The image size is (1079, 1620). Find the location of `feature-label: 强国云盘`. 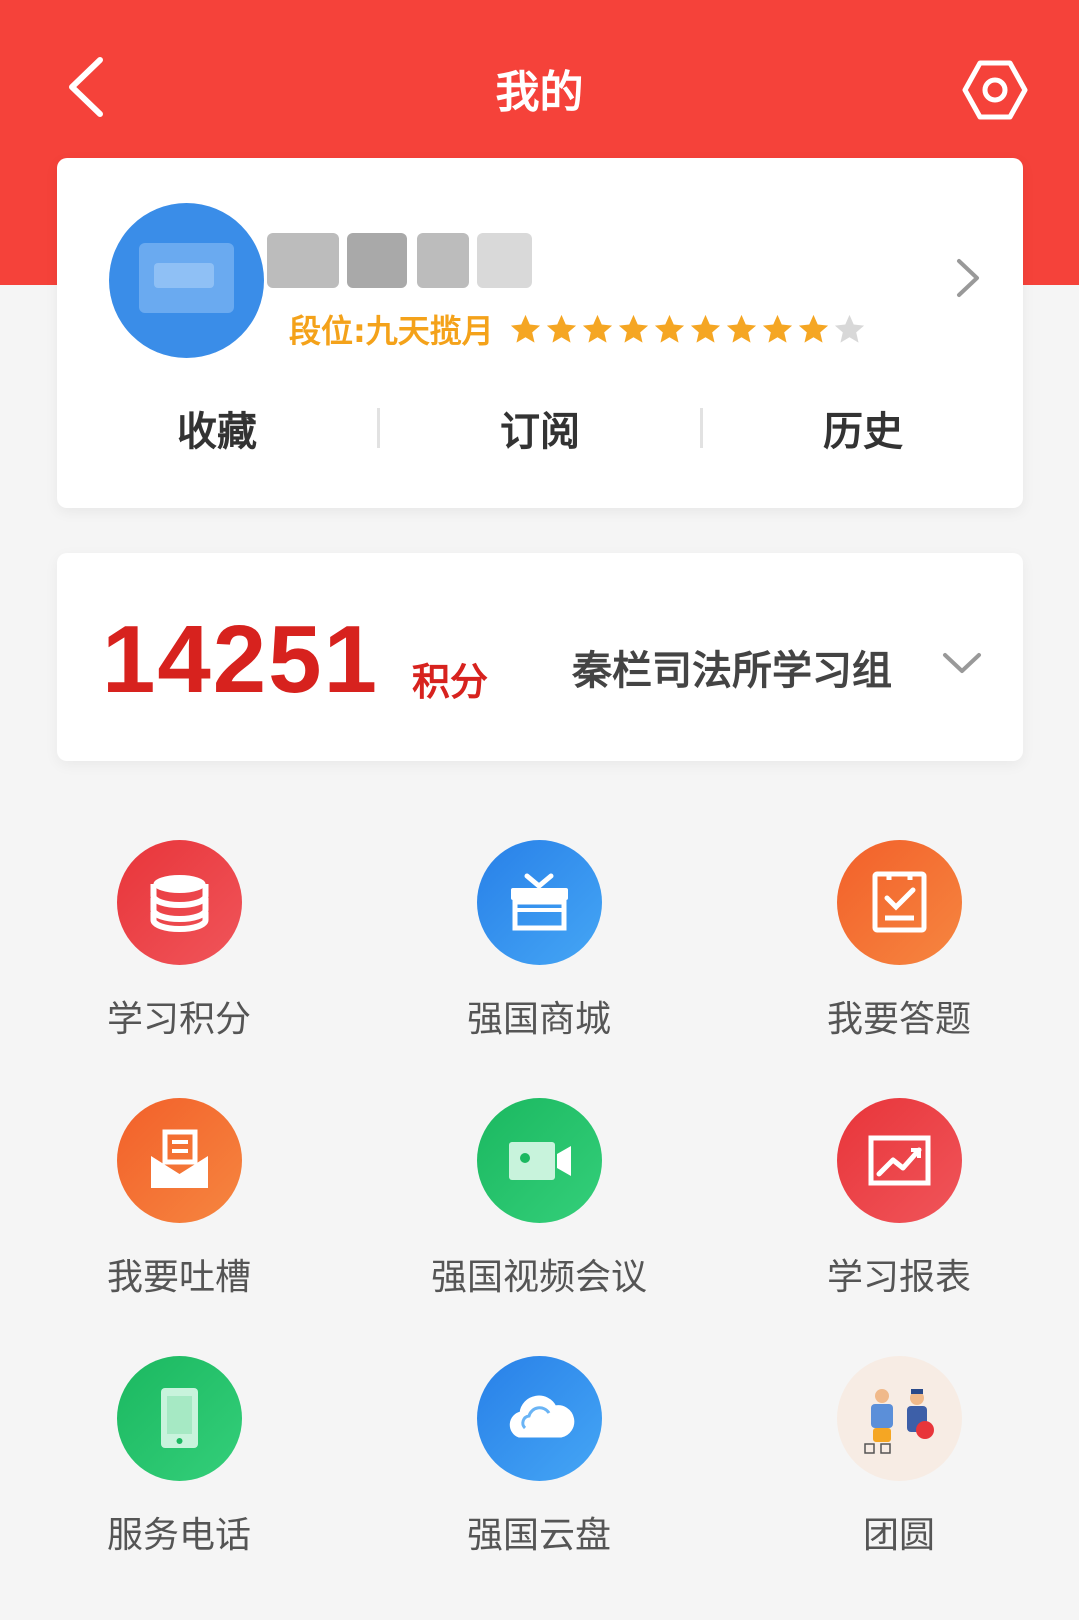

feature-label: 强国云盘 is located at coordinates (538, 1535).